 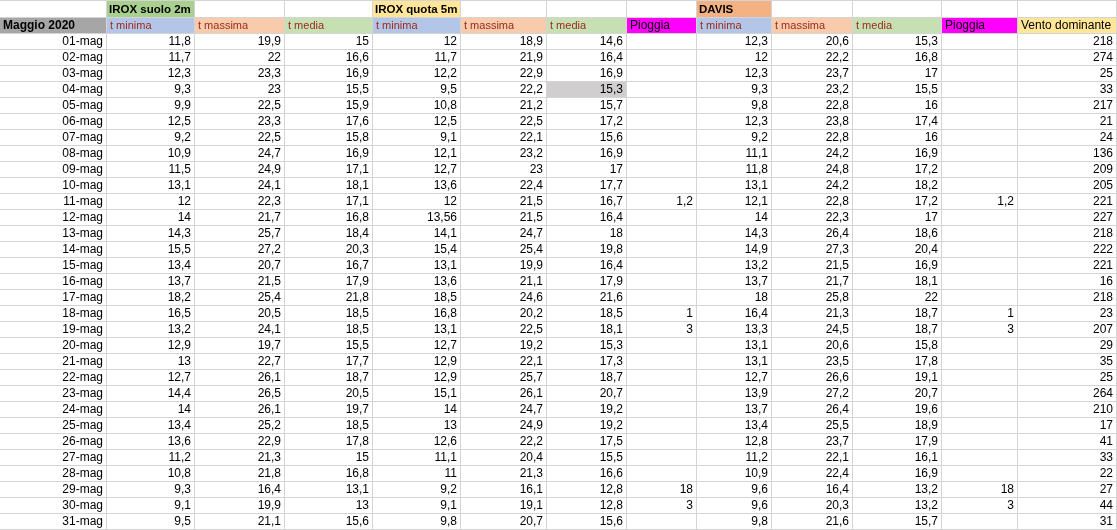 I want to click on table-cell: 222, so click(x=1067, y=250).